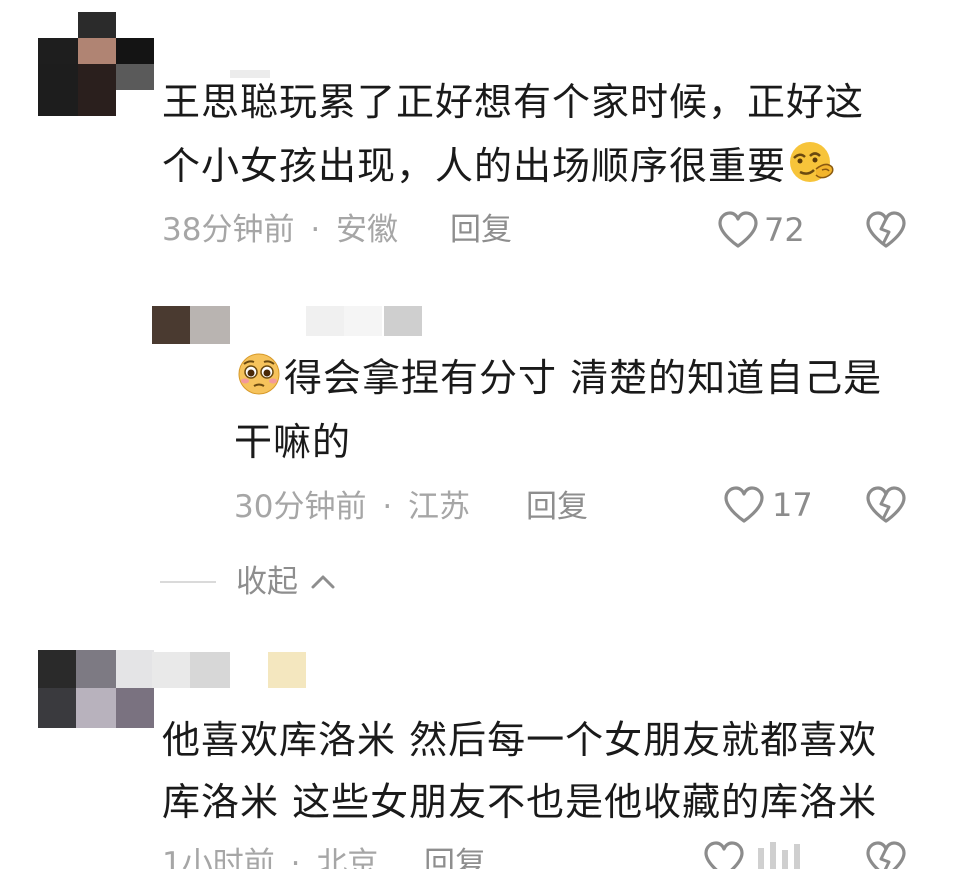  I want to click on reply-avatar, so click(191, 325).